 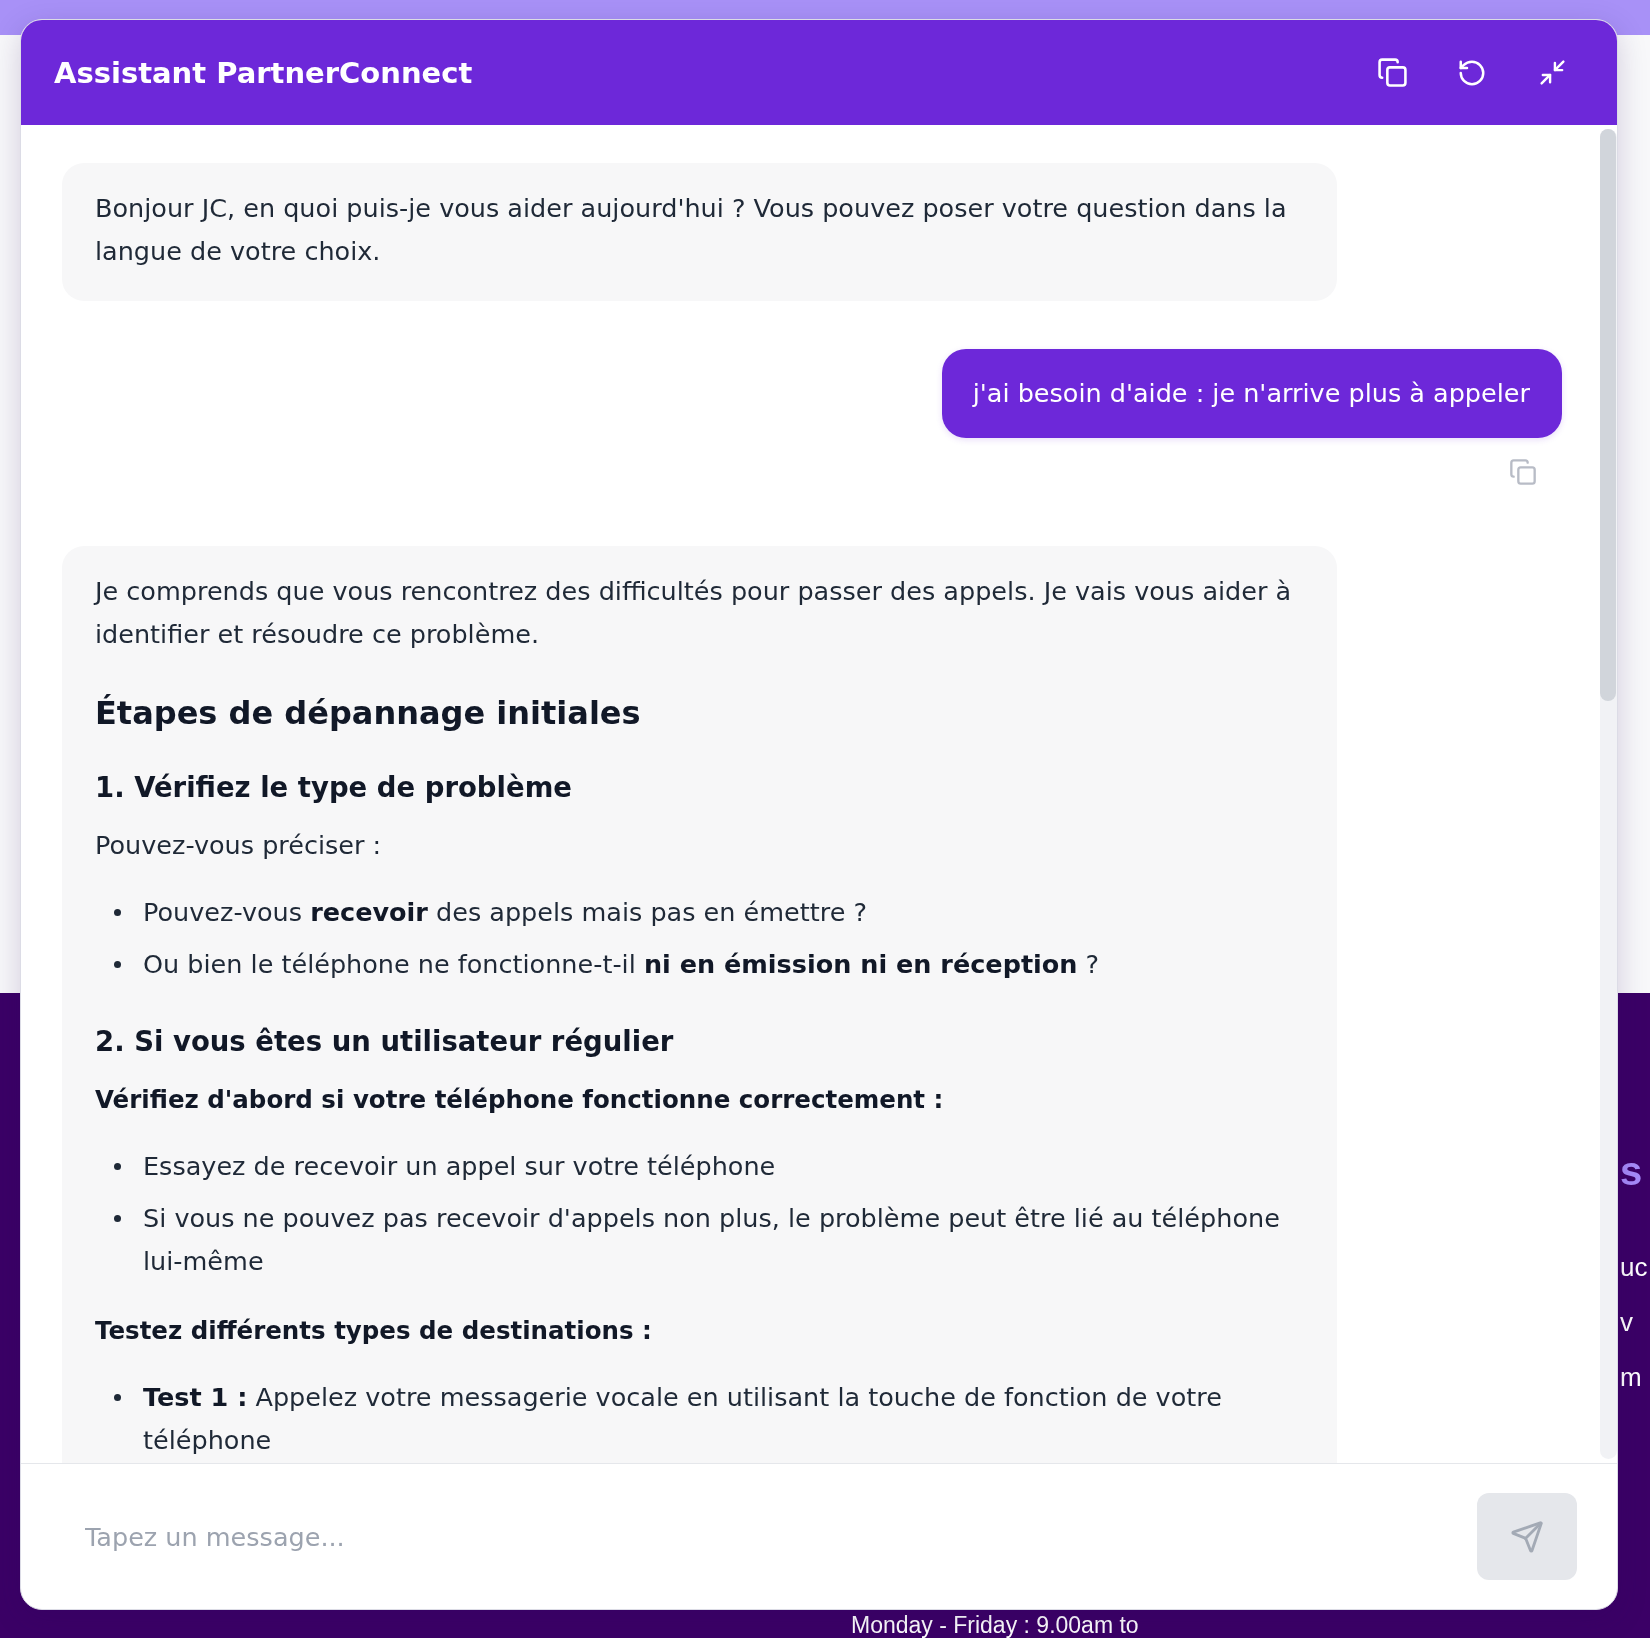 I want to click on list-item-text: Ou bien le téléphone ne fonctionne-t-il ni en émission ni en réception ?, so click(x=621, y=964).